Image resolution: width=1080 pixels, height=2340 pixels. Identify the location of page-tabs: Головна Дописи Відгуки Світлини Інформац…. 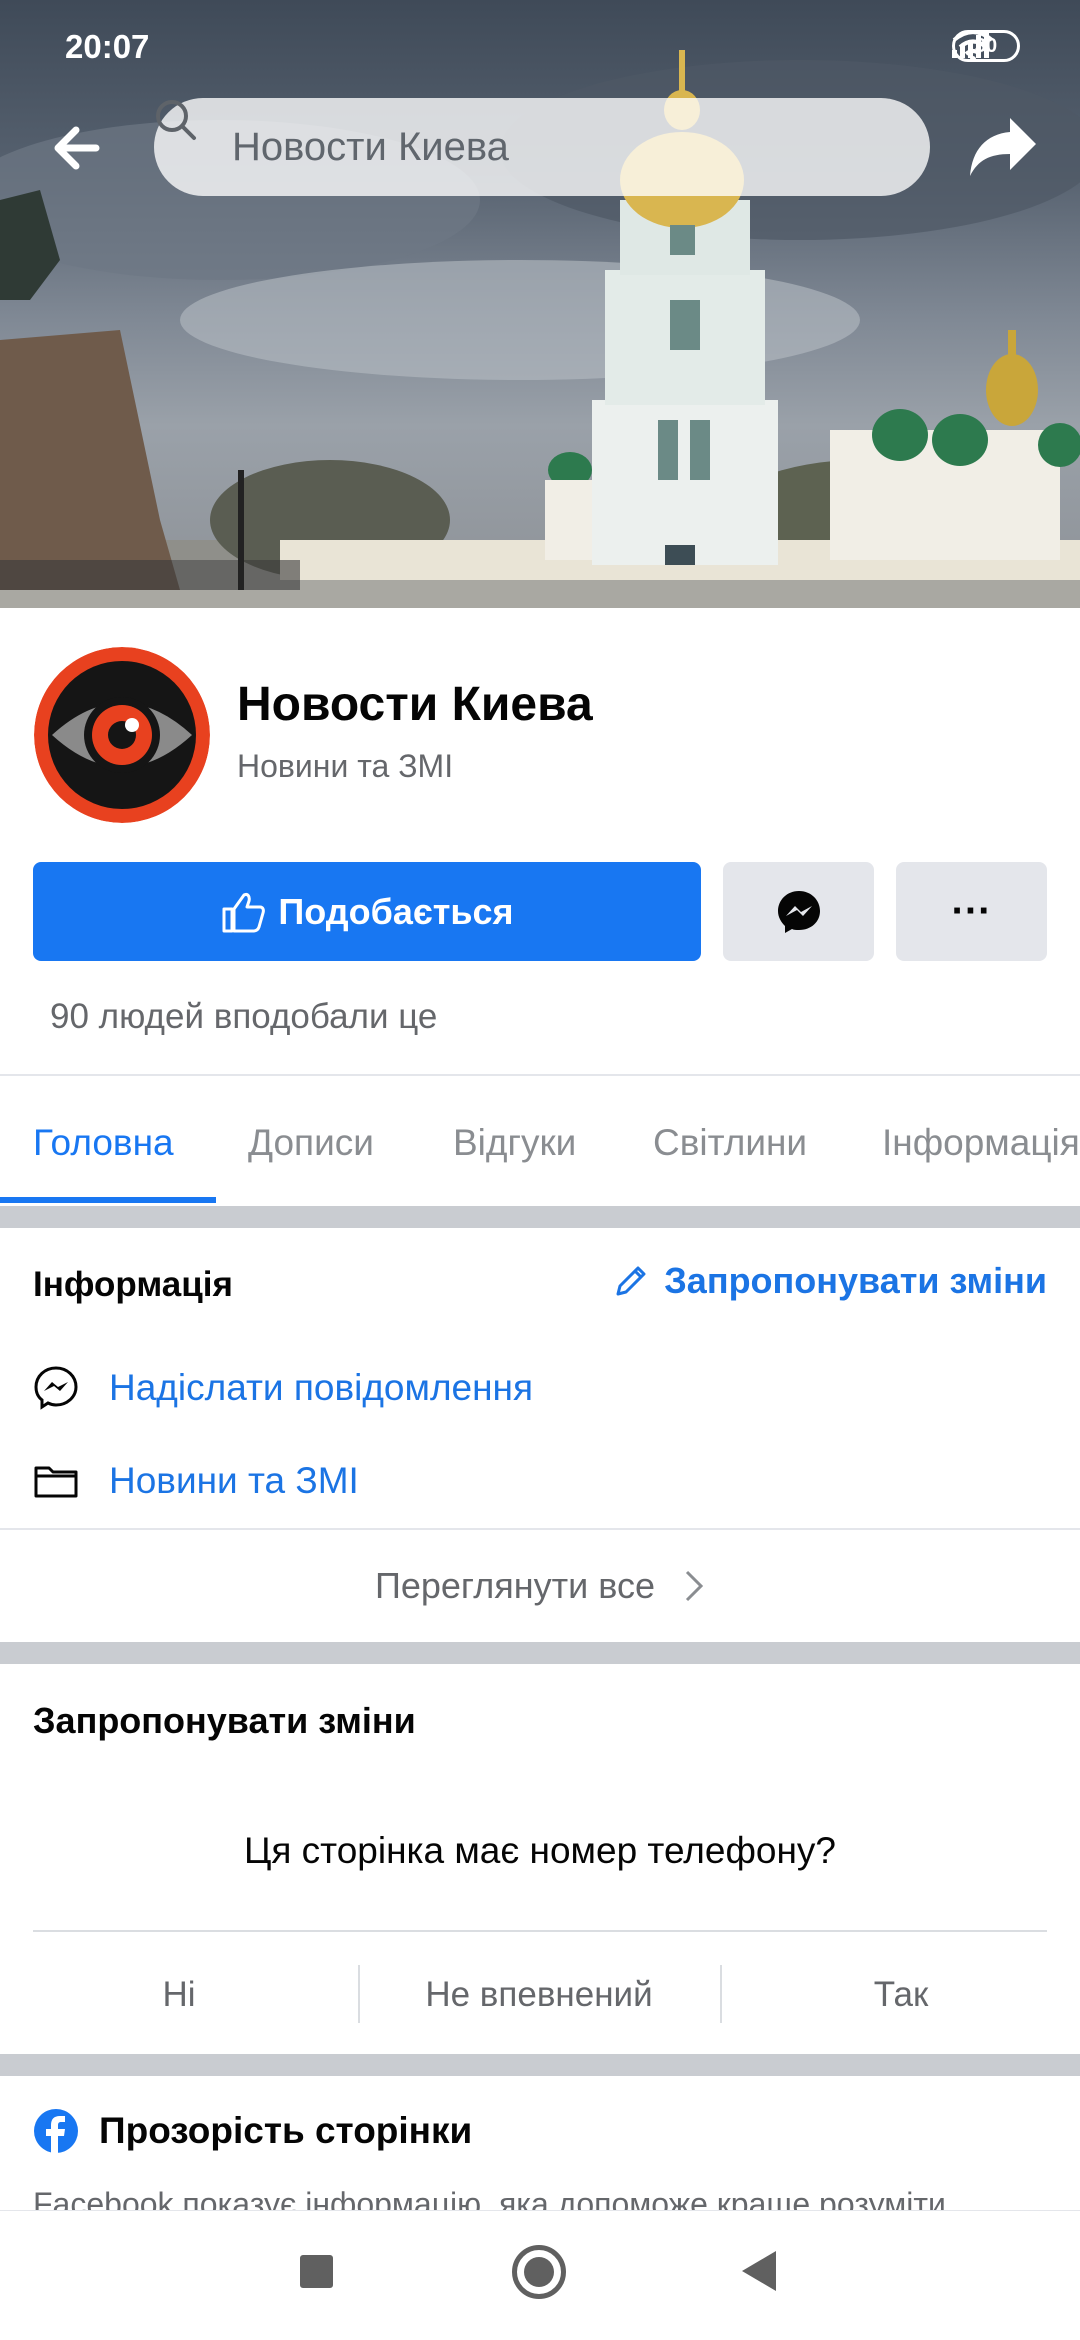
(540, 1141).